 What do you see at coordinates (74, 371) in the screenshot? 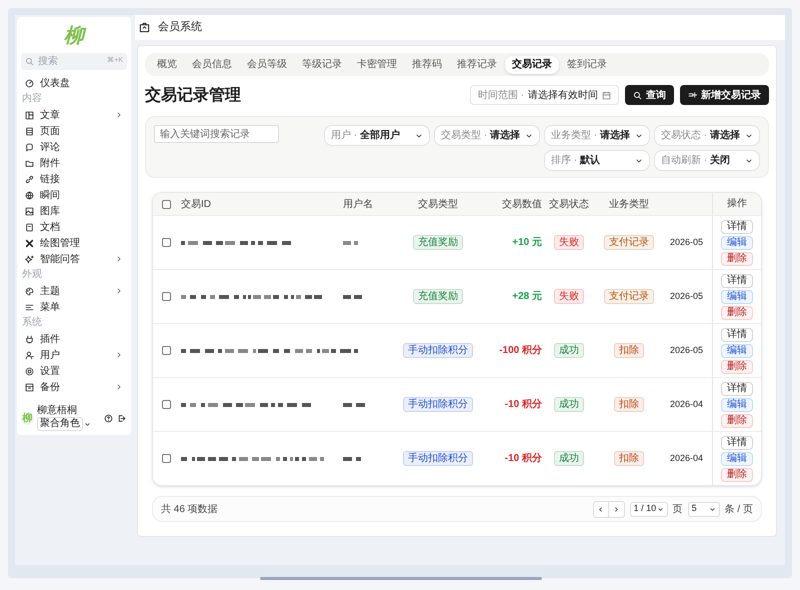
I see `sidebar-item: 设置` at bounding box center [74, 371].